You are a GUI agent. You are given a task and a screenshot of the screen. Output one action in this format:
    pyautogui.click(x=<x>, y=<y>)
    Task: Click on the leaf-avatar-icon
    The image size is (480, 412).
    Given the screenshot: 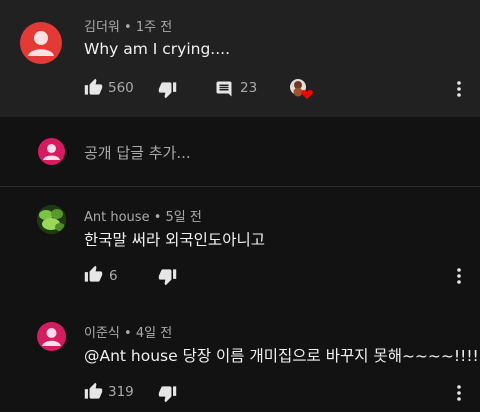 What is the action you would take?
    pyautogui.click(x=51, y=219)
    